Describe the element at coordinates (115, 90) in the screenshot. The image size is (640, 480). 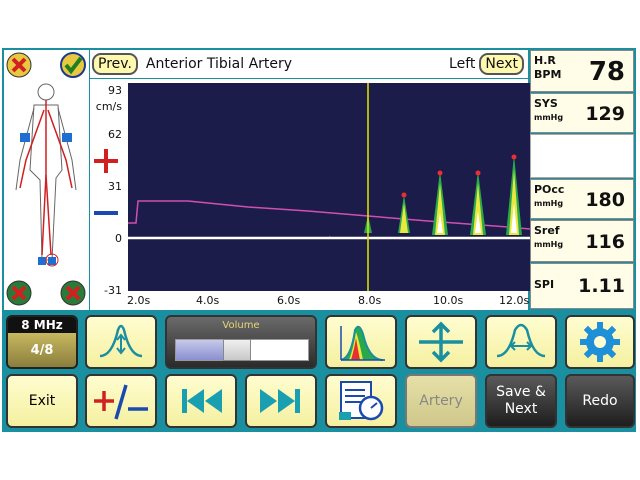
I see `y-tick-label: 93` at that location.